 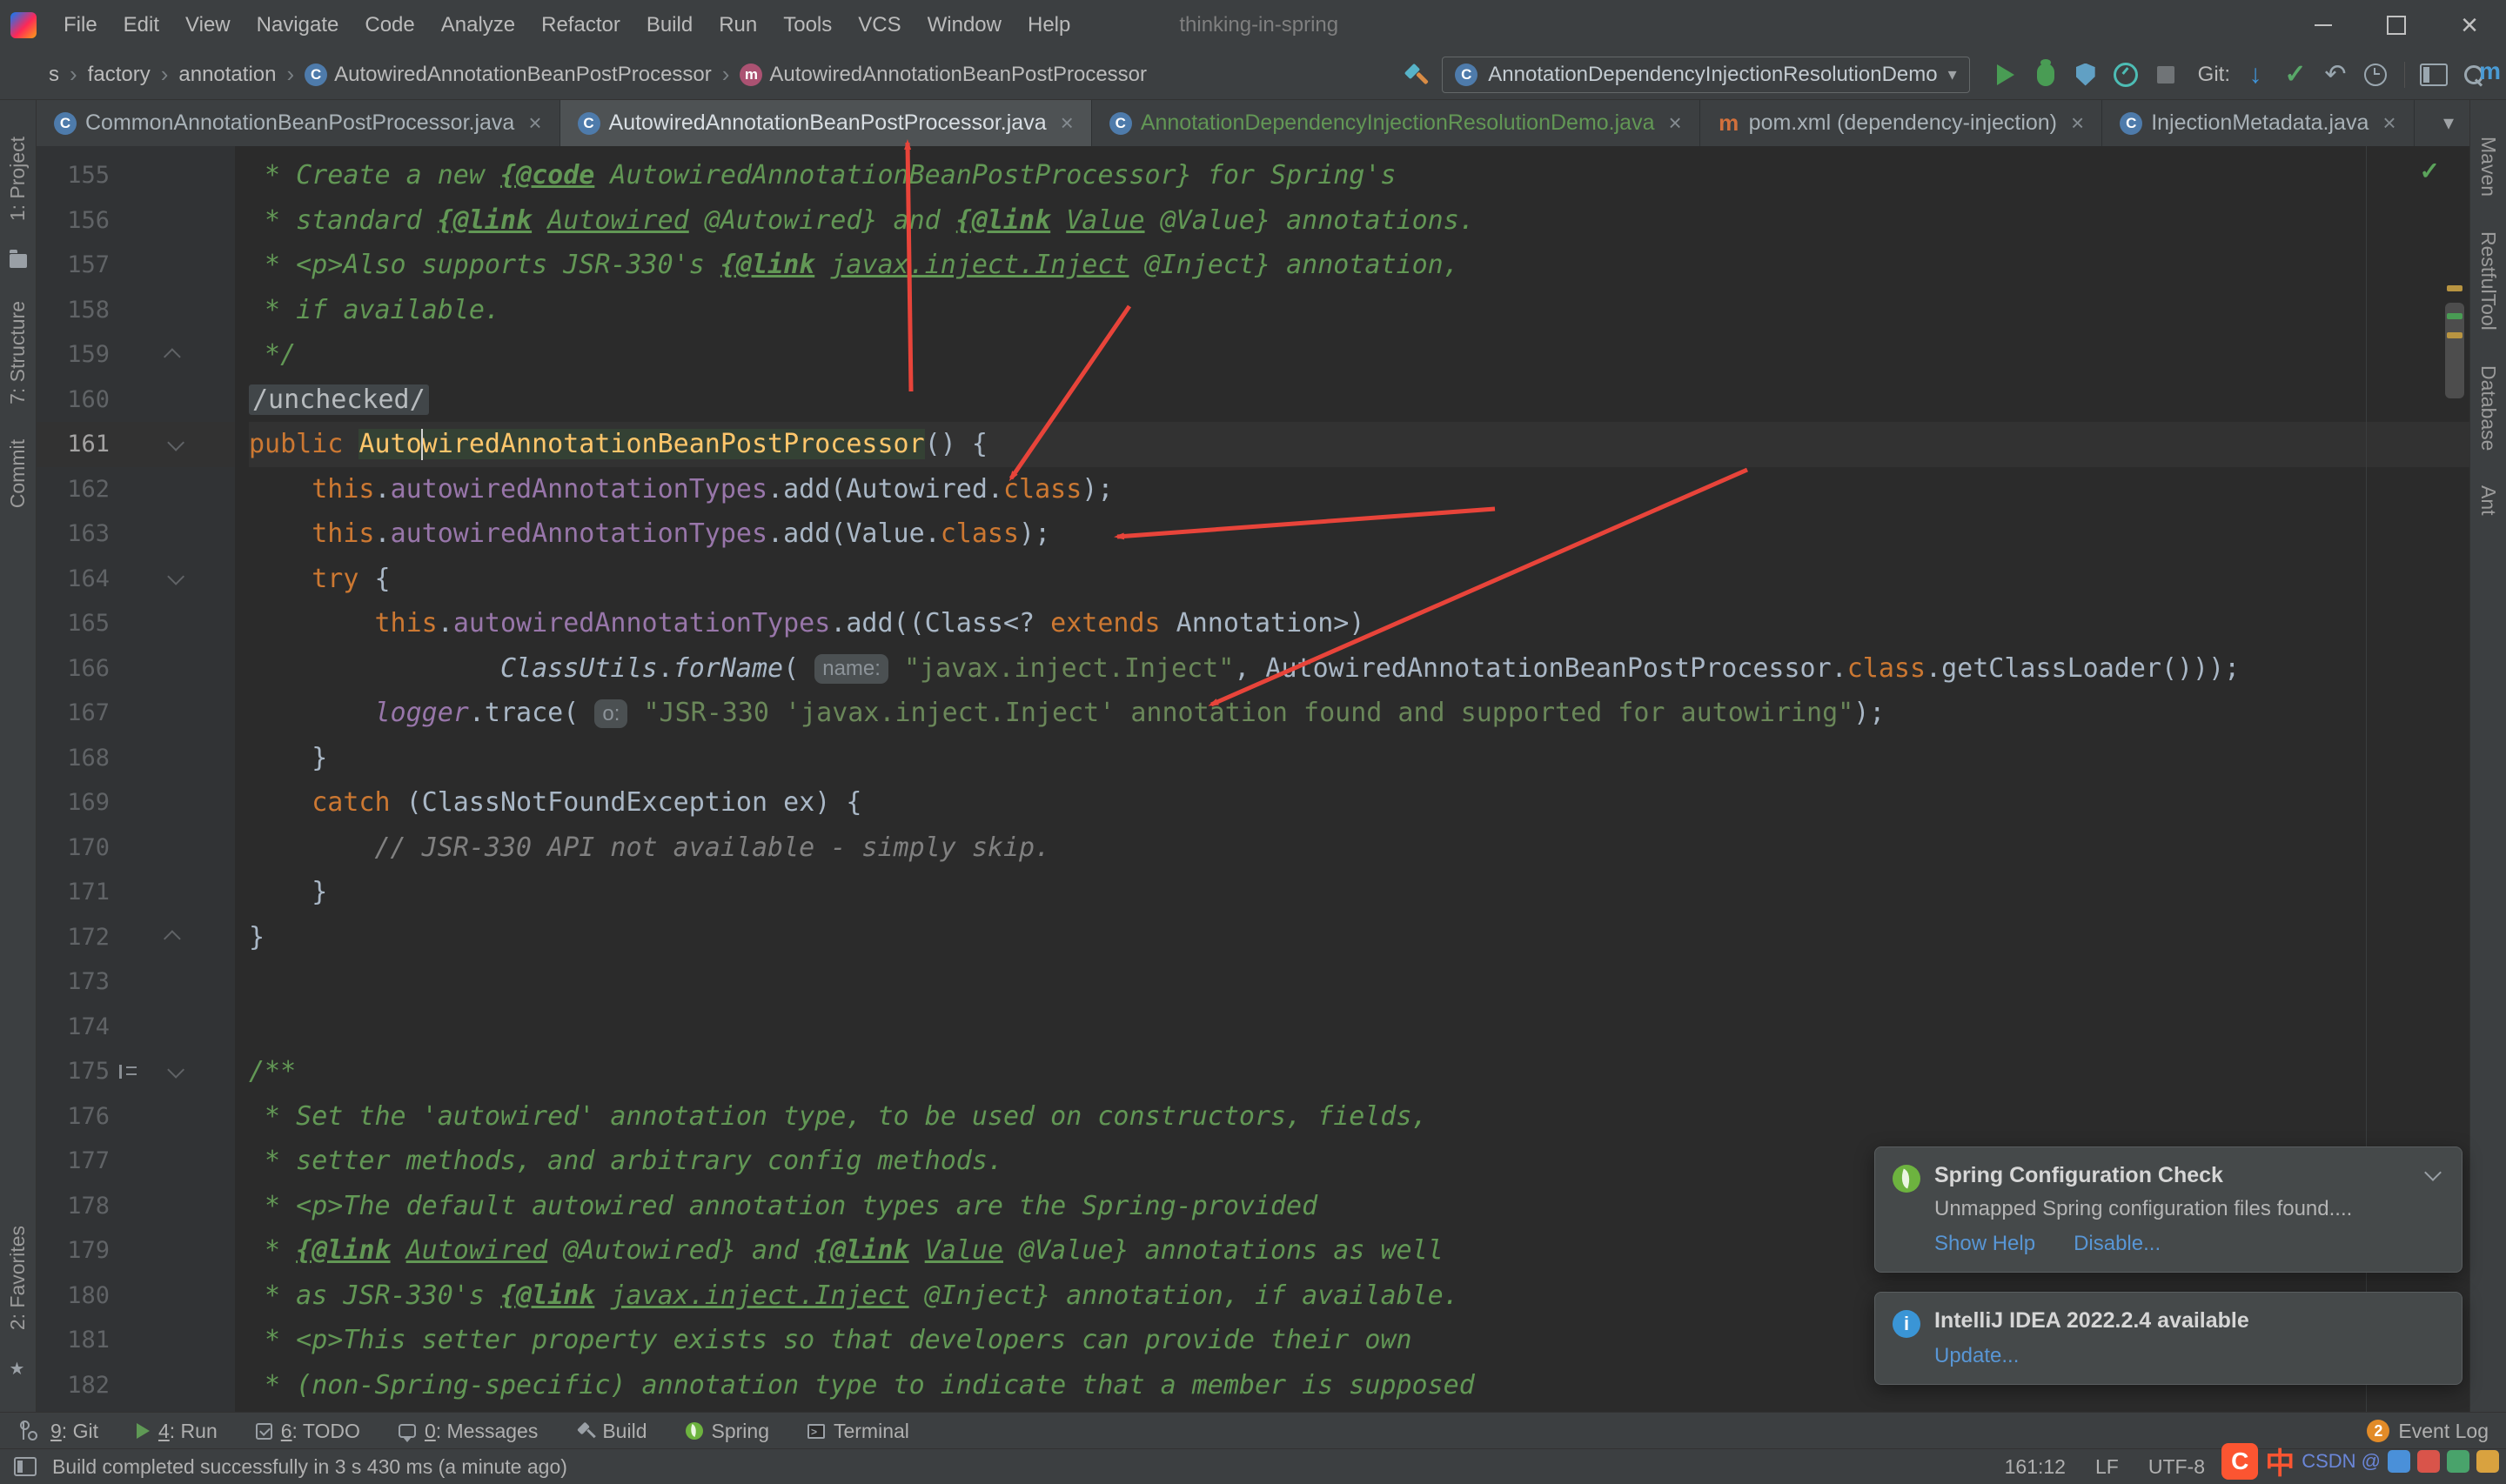 I want to click on wrench-icon, so click(x=1415, y=75).